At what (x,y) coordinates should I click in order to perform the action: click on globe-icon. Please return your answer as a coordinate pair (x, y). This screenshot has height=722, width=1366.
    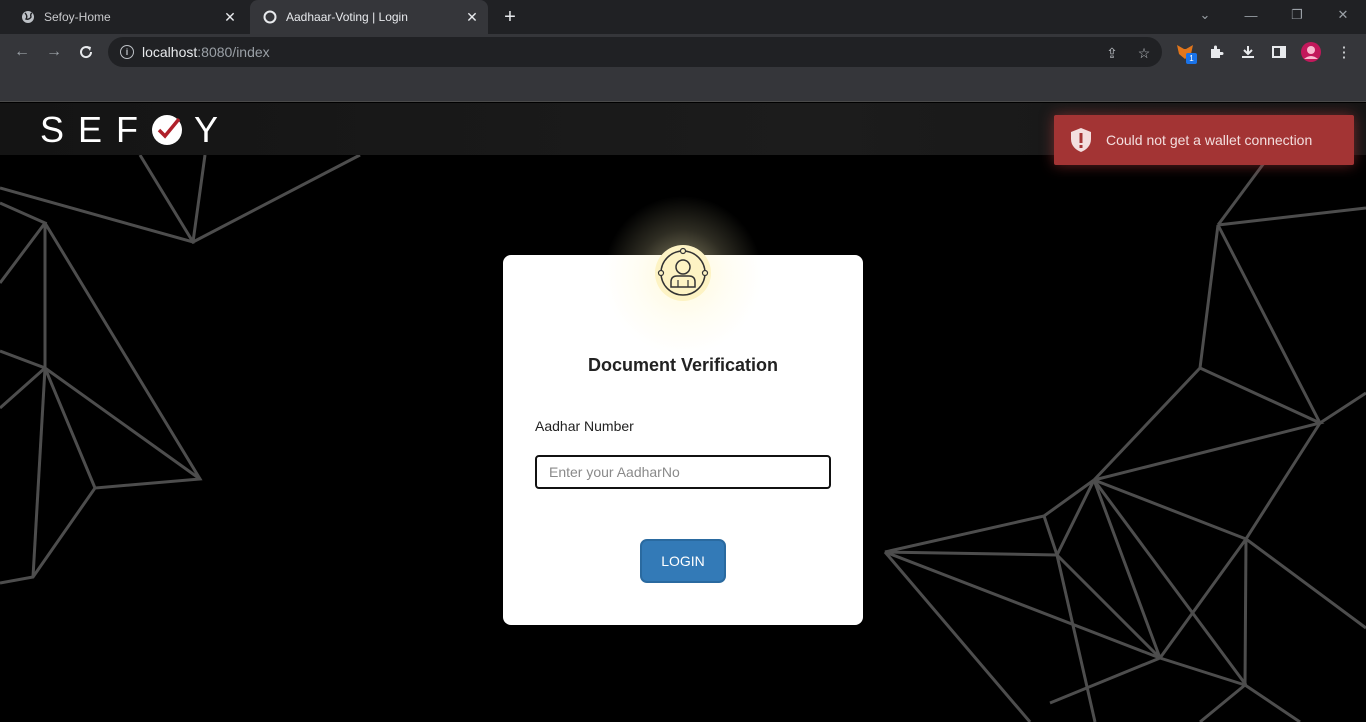
    Looking at the image, I should click on (28, 17).